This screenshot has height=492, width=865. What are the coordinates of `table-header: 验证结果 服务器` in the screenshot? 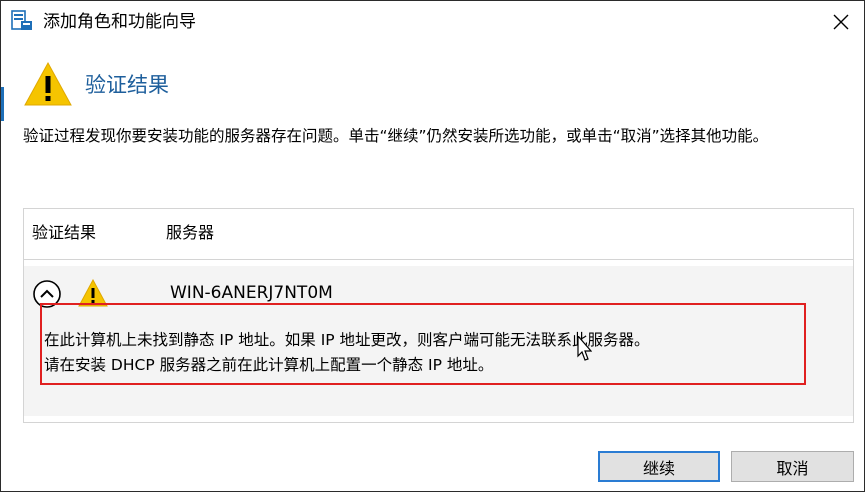 It's located at (438, 234).